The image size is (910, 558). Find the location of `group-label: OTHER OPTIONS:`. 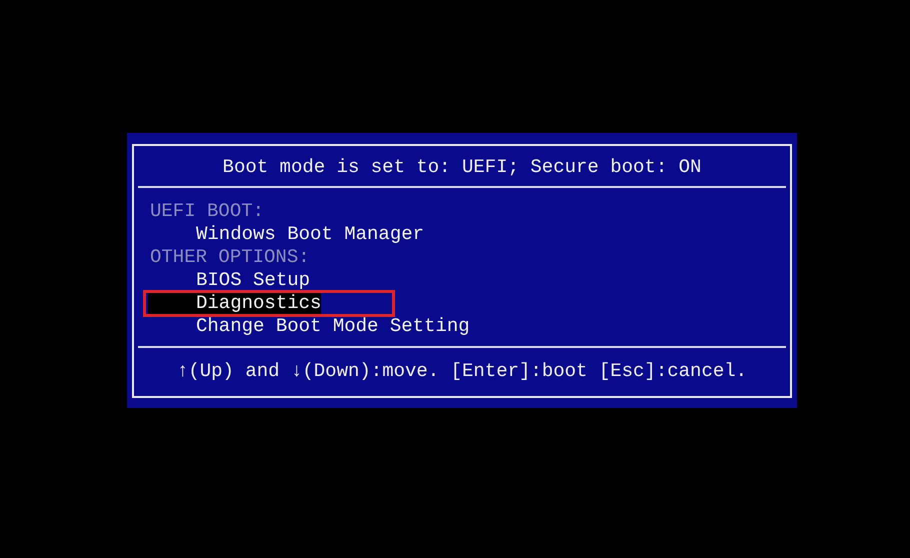

group-label: OTHER OPTIONS: is located at coordinates (229, 257).